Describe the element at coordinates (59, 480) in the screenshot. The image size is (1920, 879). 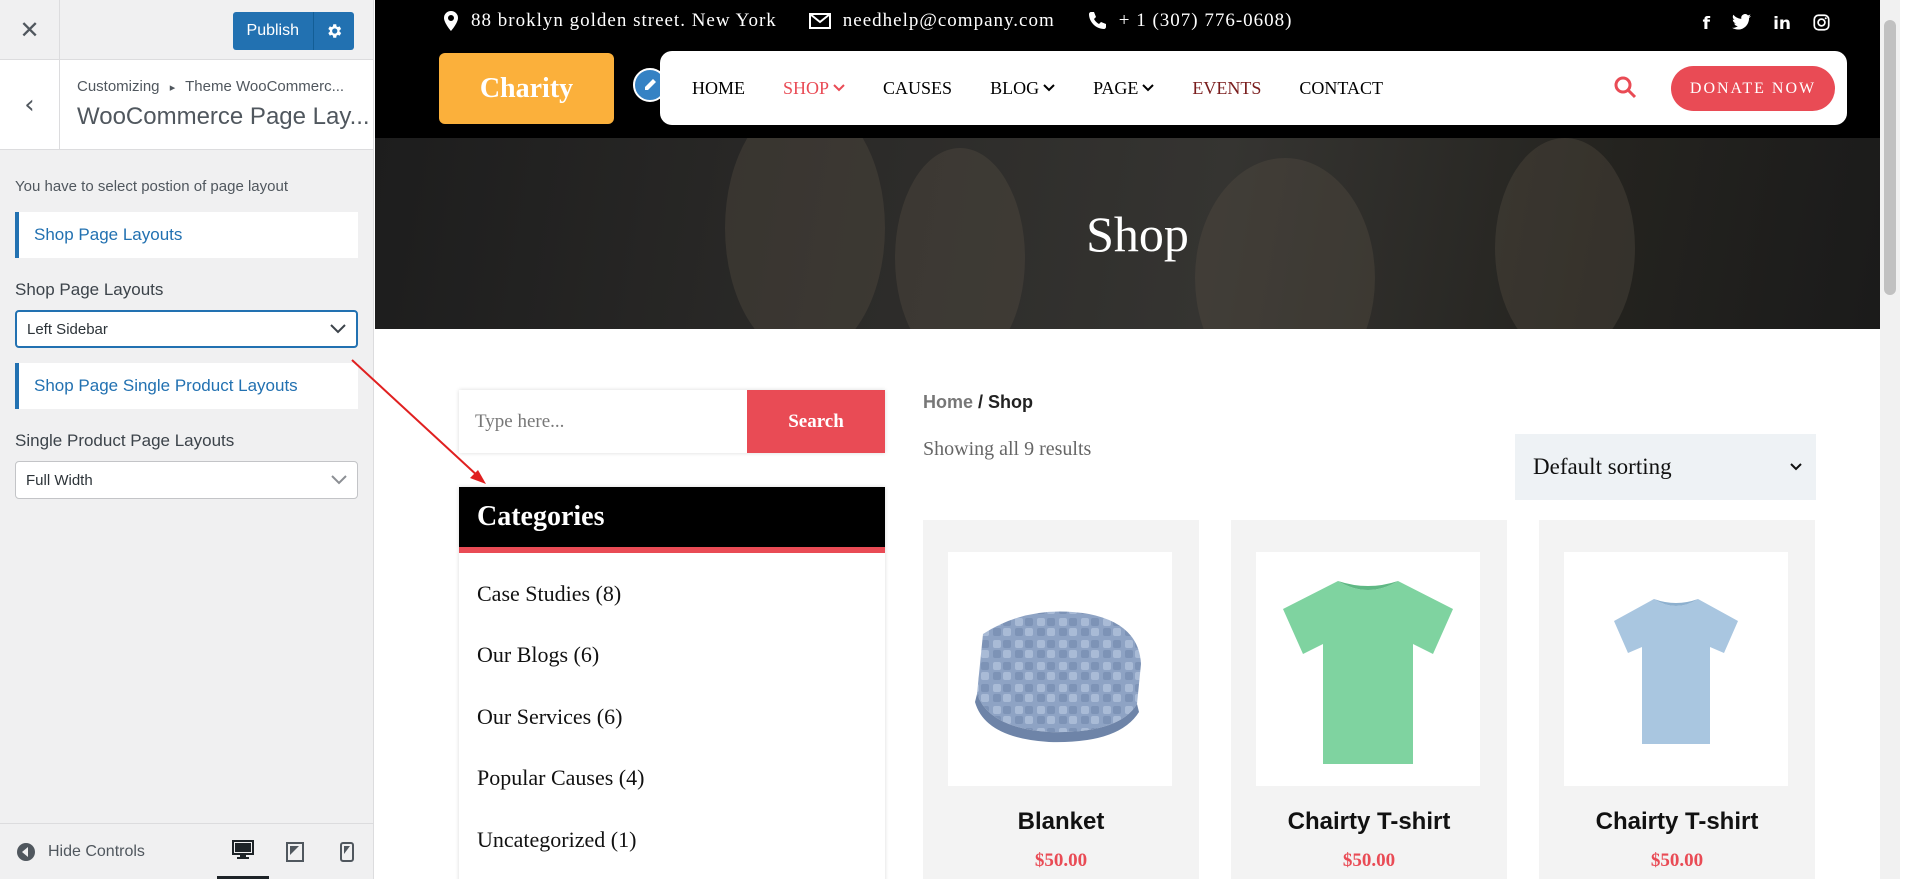
I see `single-product-layout-value: Full Width` at that location.